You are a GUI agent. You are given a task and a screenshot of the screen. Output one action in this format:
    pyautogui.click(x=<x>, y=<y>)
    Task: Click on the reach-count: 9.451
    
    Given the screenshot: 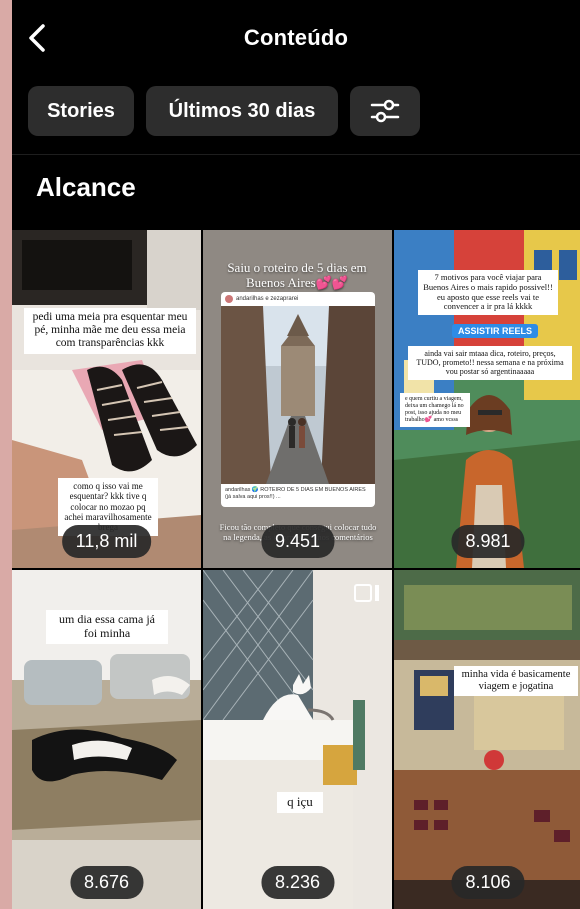 What is the action you would take?
    pyautogui.click(x=297, y=541)
    